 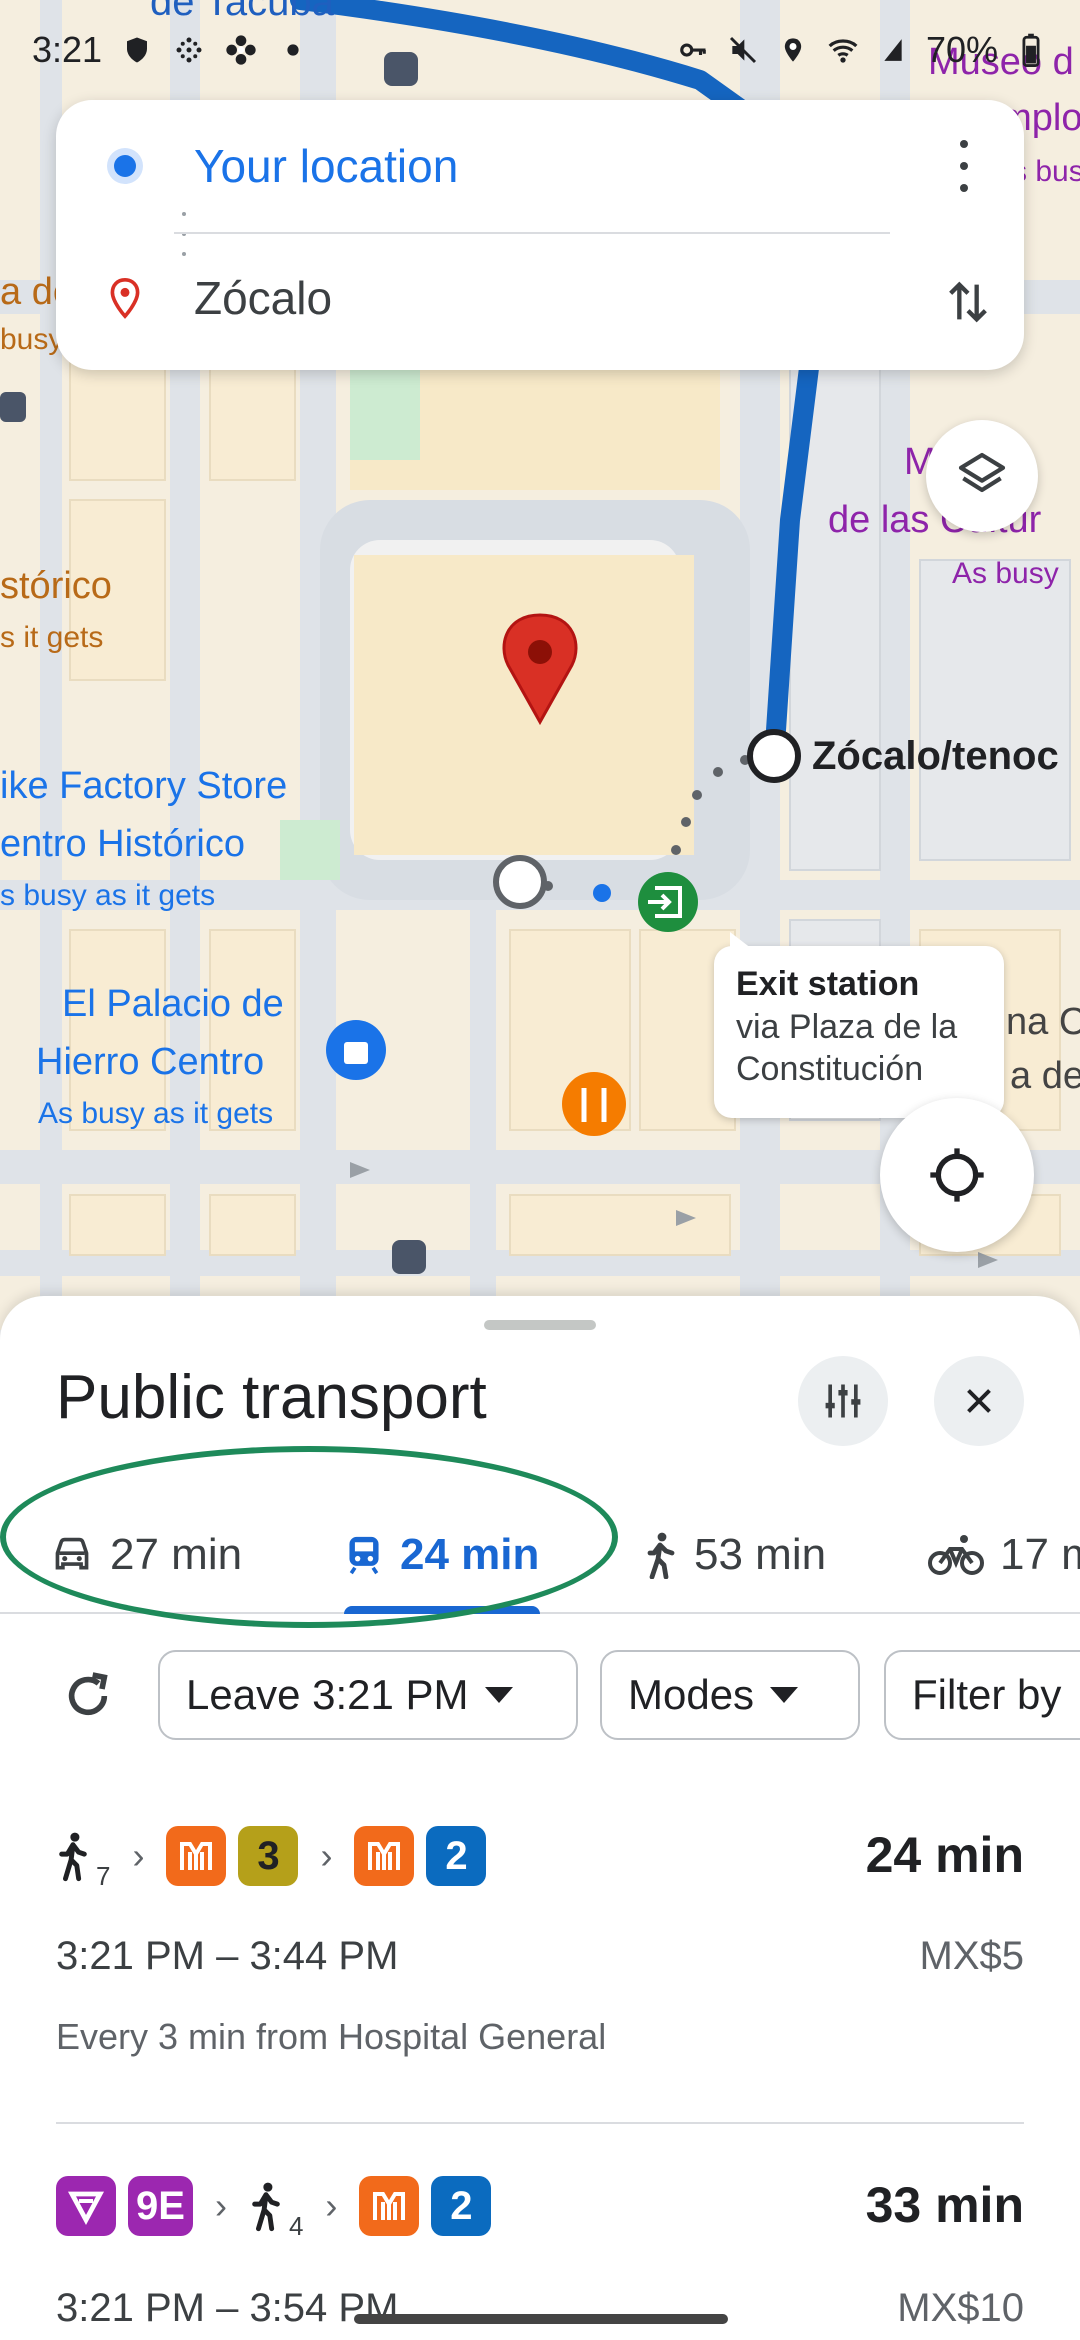 I want to click on refresh-button, so click(x=88, y=1696).